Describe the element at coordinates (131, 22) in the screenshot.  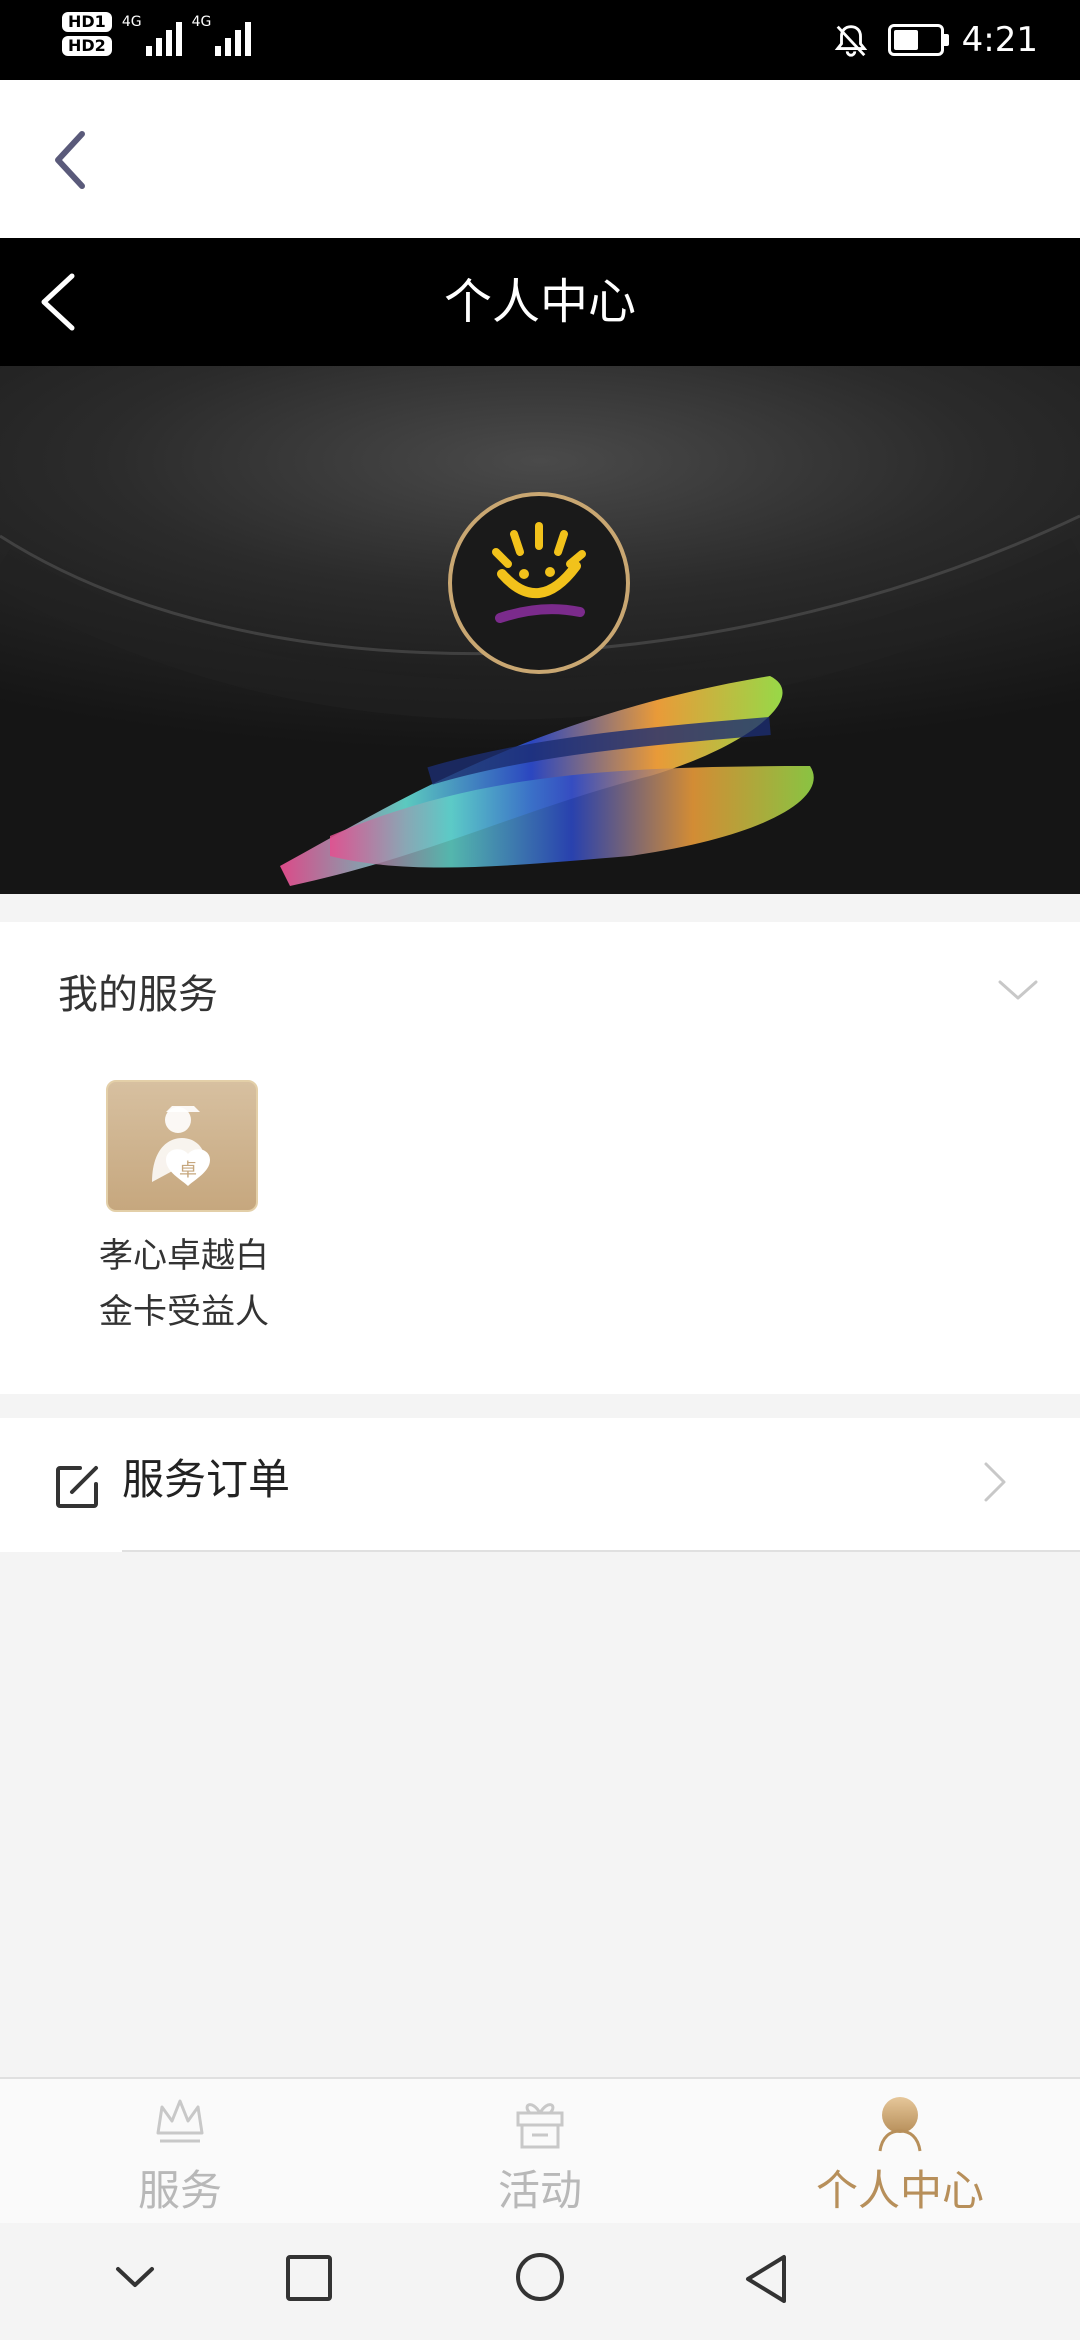
I see `network-type-1: 4G` at that location.